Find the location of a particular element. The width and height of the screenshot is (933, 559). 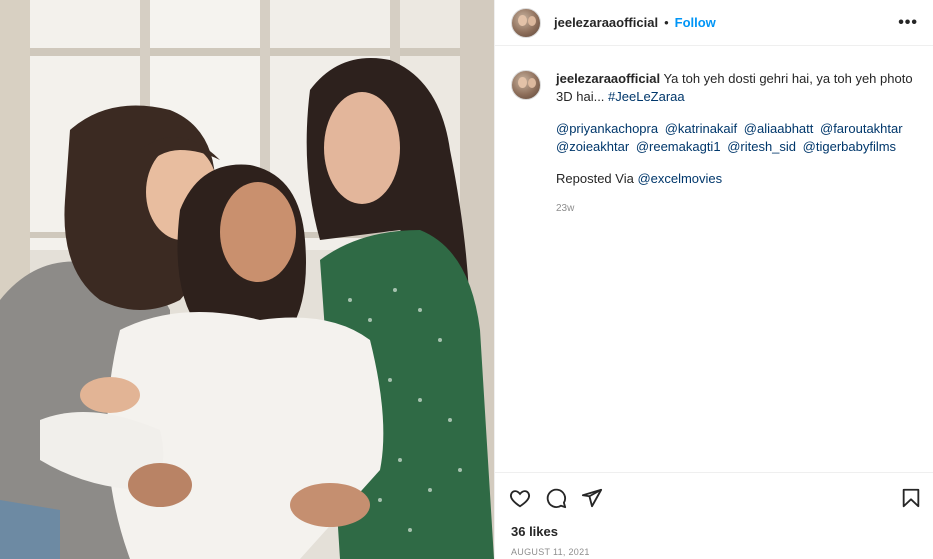

repost-handle: @excelmovies is located at coordinates (679, 178).